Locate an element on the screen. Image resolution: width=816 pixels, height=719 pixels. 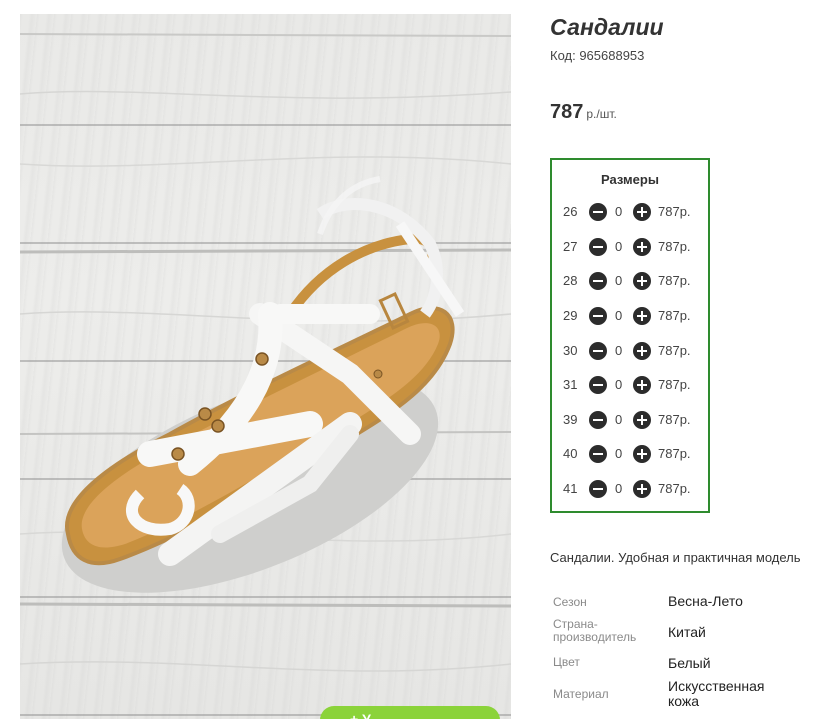
product-code: Код: 965688953 is located at coordinates (597, 55).